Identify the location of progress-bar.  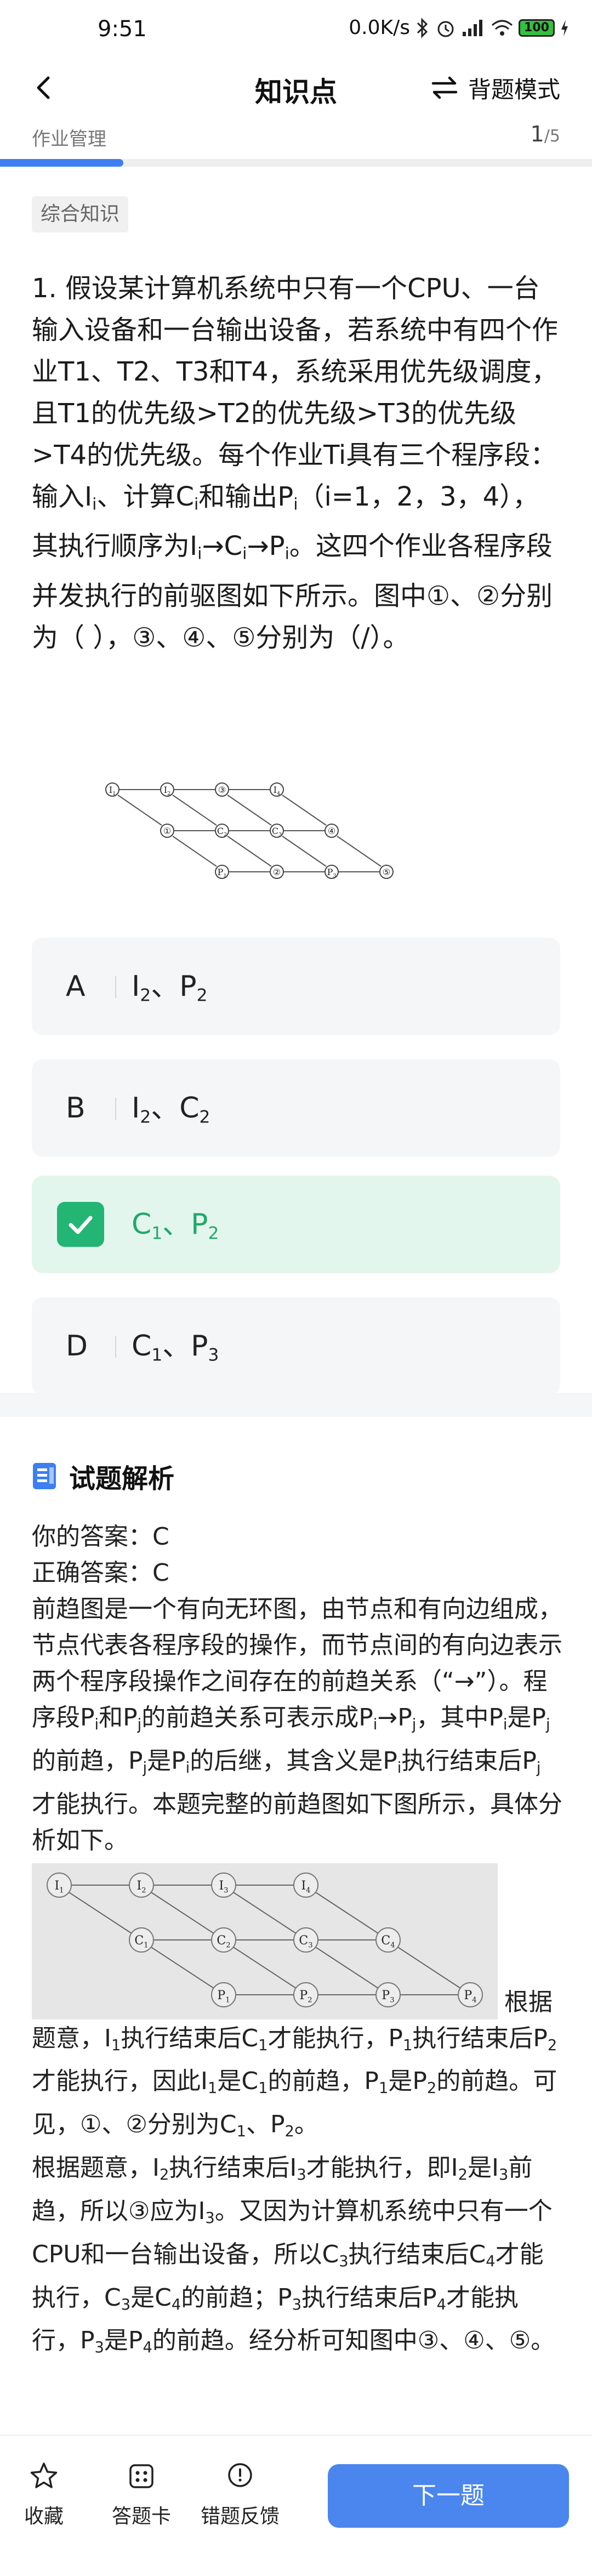
(296, 163).